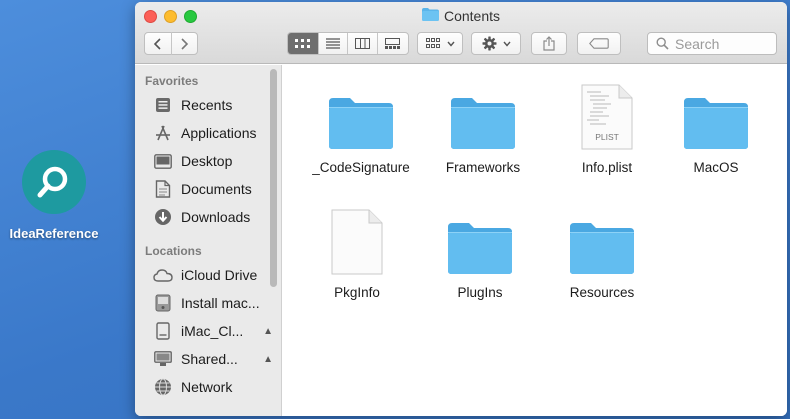 The width and height of the screenshot is (790, 419). I want to click on back-forward-control, so click(171, 43).